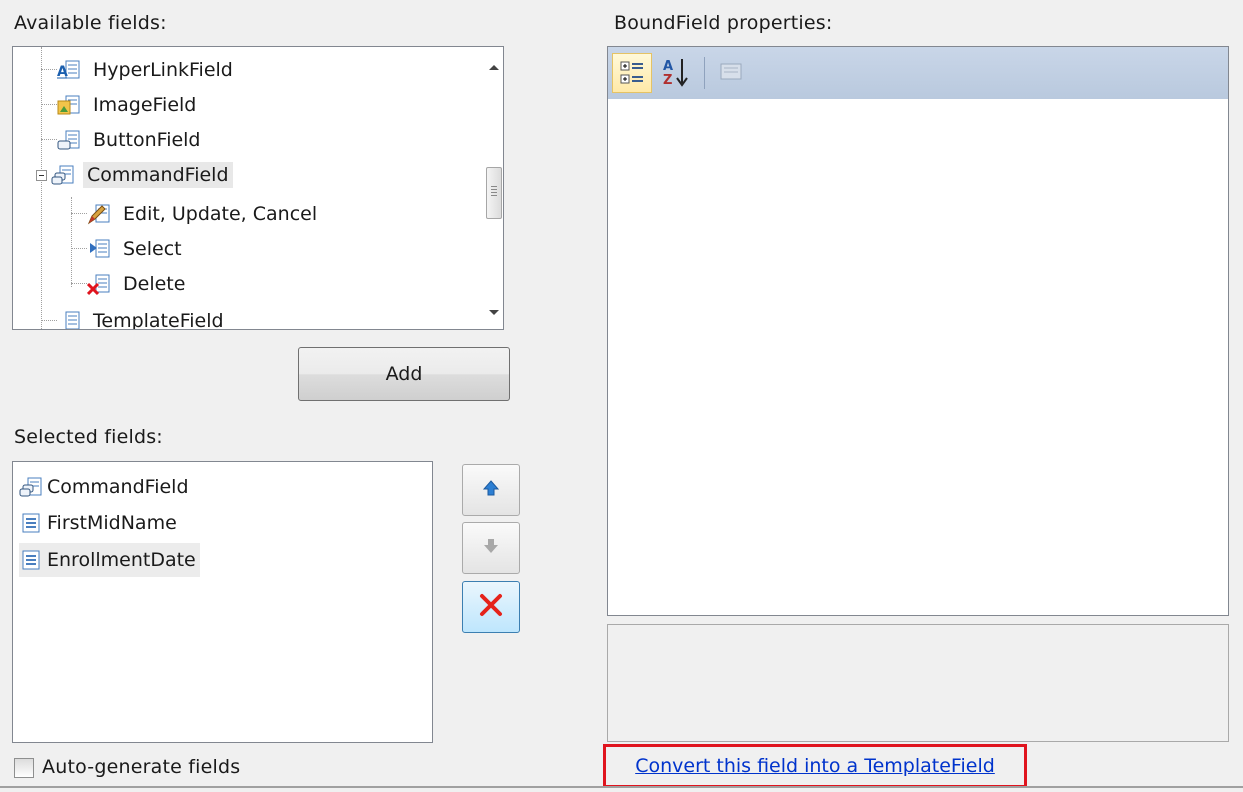  What do you see at coordinates (69, 319) in the screenshot?
I see `template-field-icon` at bounding box center [69, 319].